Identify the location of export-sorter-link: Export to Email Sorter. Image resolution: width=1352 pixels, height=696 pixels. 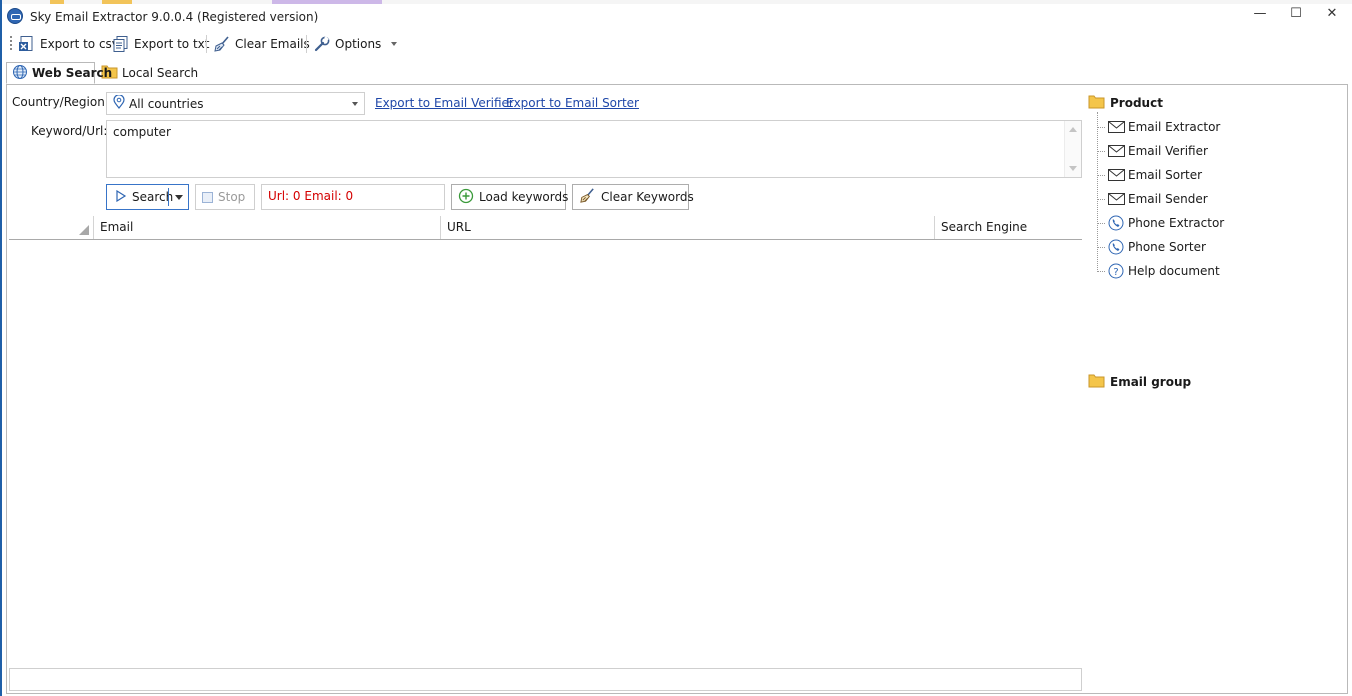
(572, 103).